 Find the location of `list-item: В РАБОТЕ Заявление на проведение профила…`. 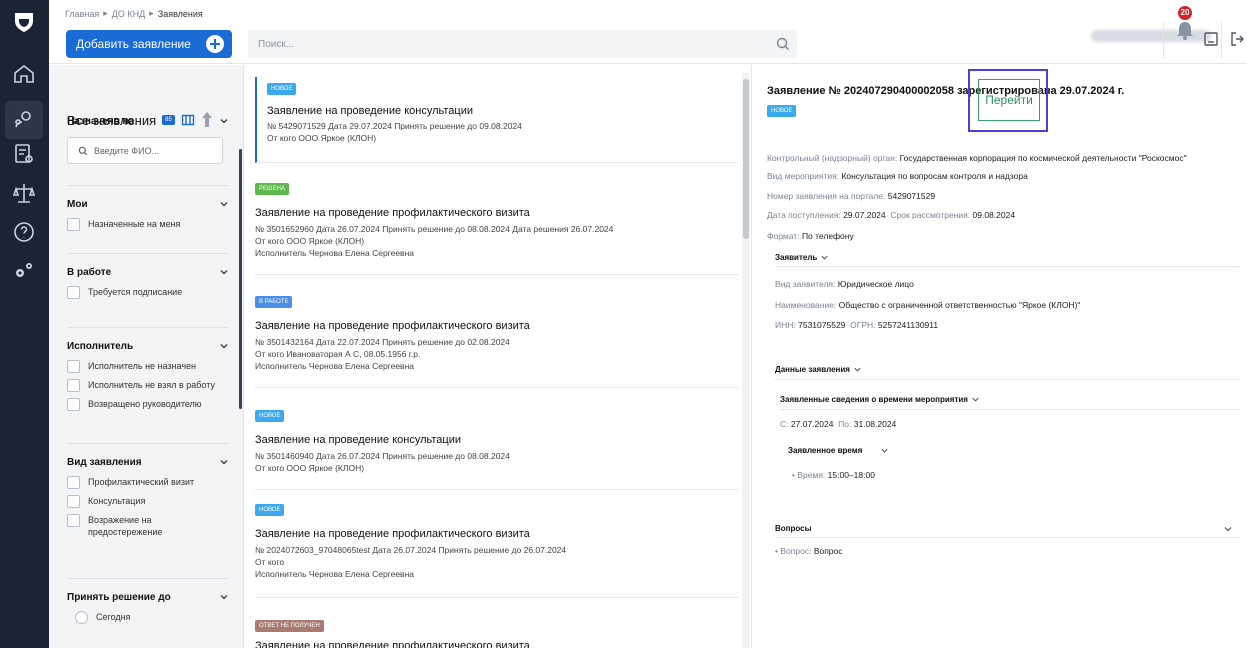

list-item: В РАБОТЕ Заявление на проведение профила… is located at coordinates (496, 339).